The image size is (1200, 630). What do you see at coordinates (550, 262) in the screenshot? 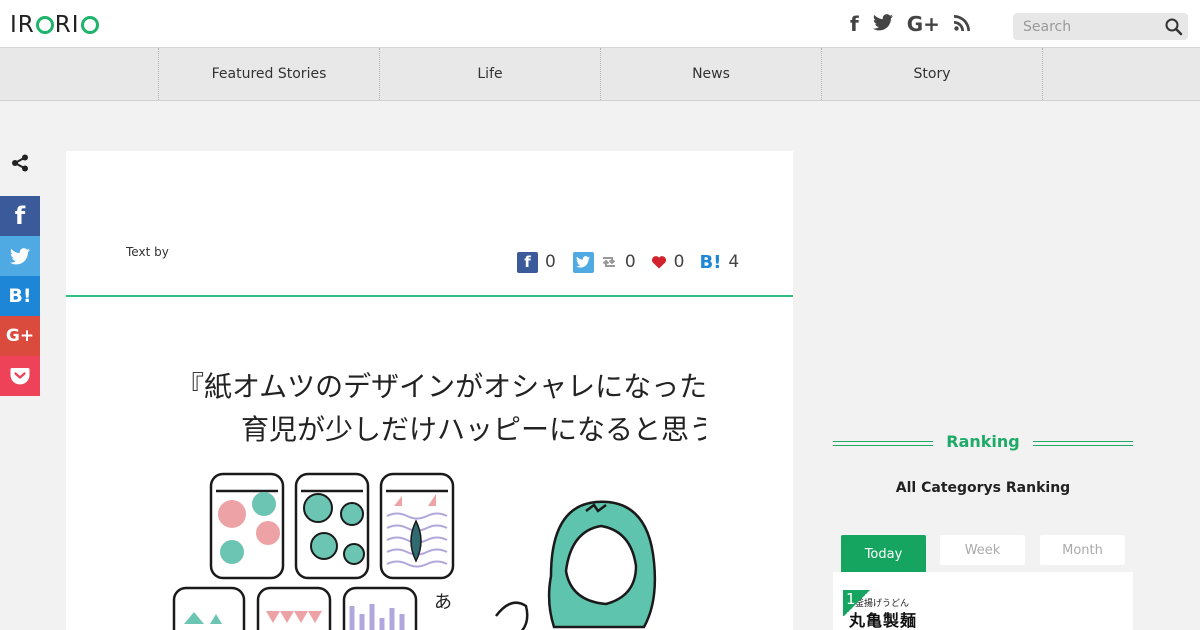
I see `facebook-count: 0` at bounding box center [550, 262].